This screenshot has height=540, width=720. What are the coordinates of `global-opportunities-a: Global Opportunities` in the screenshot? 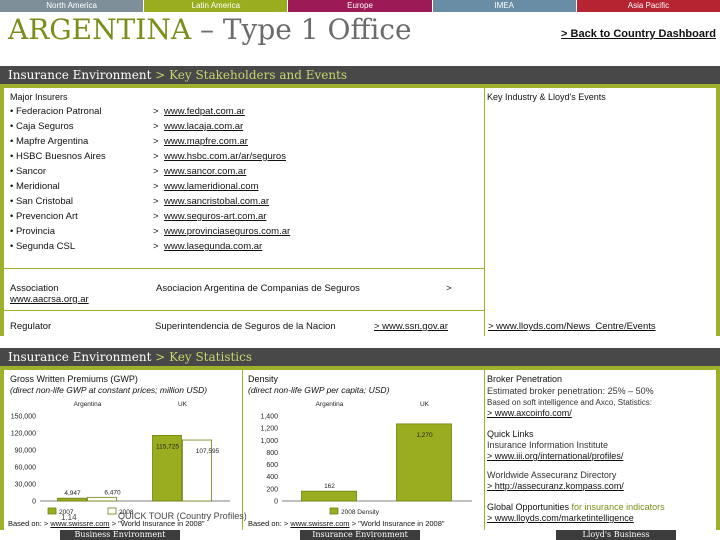 It's located at (529, 507).